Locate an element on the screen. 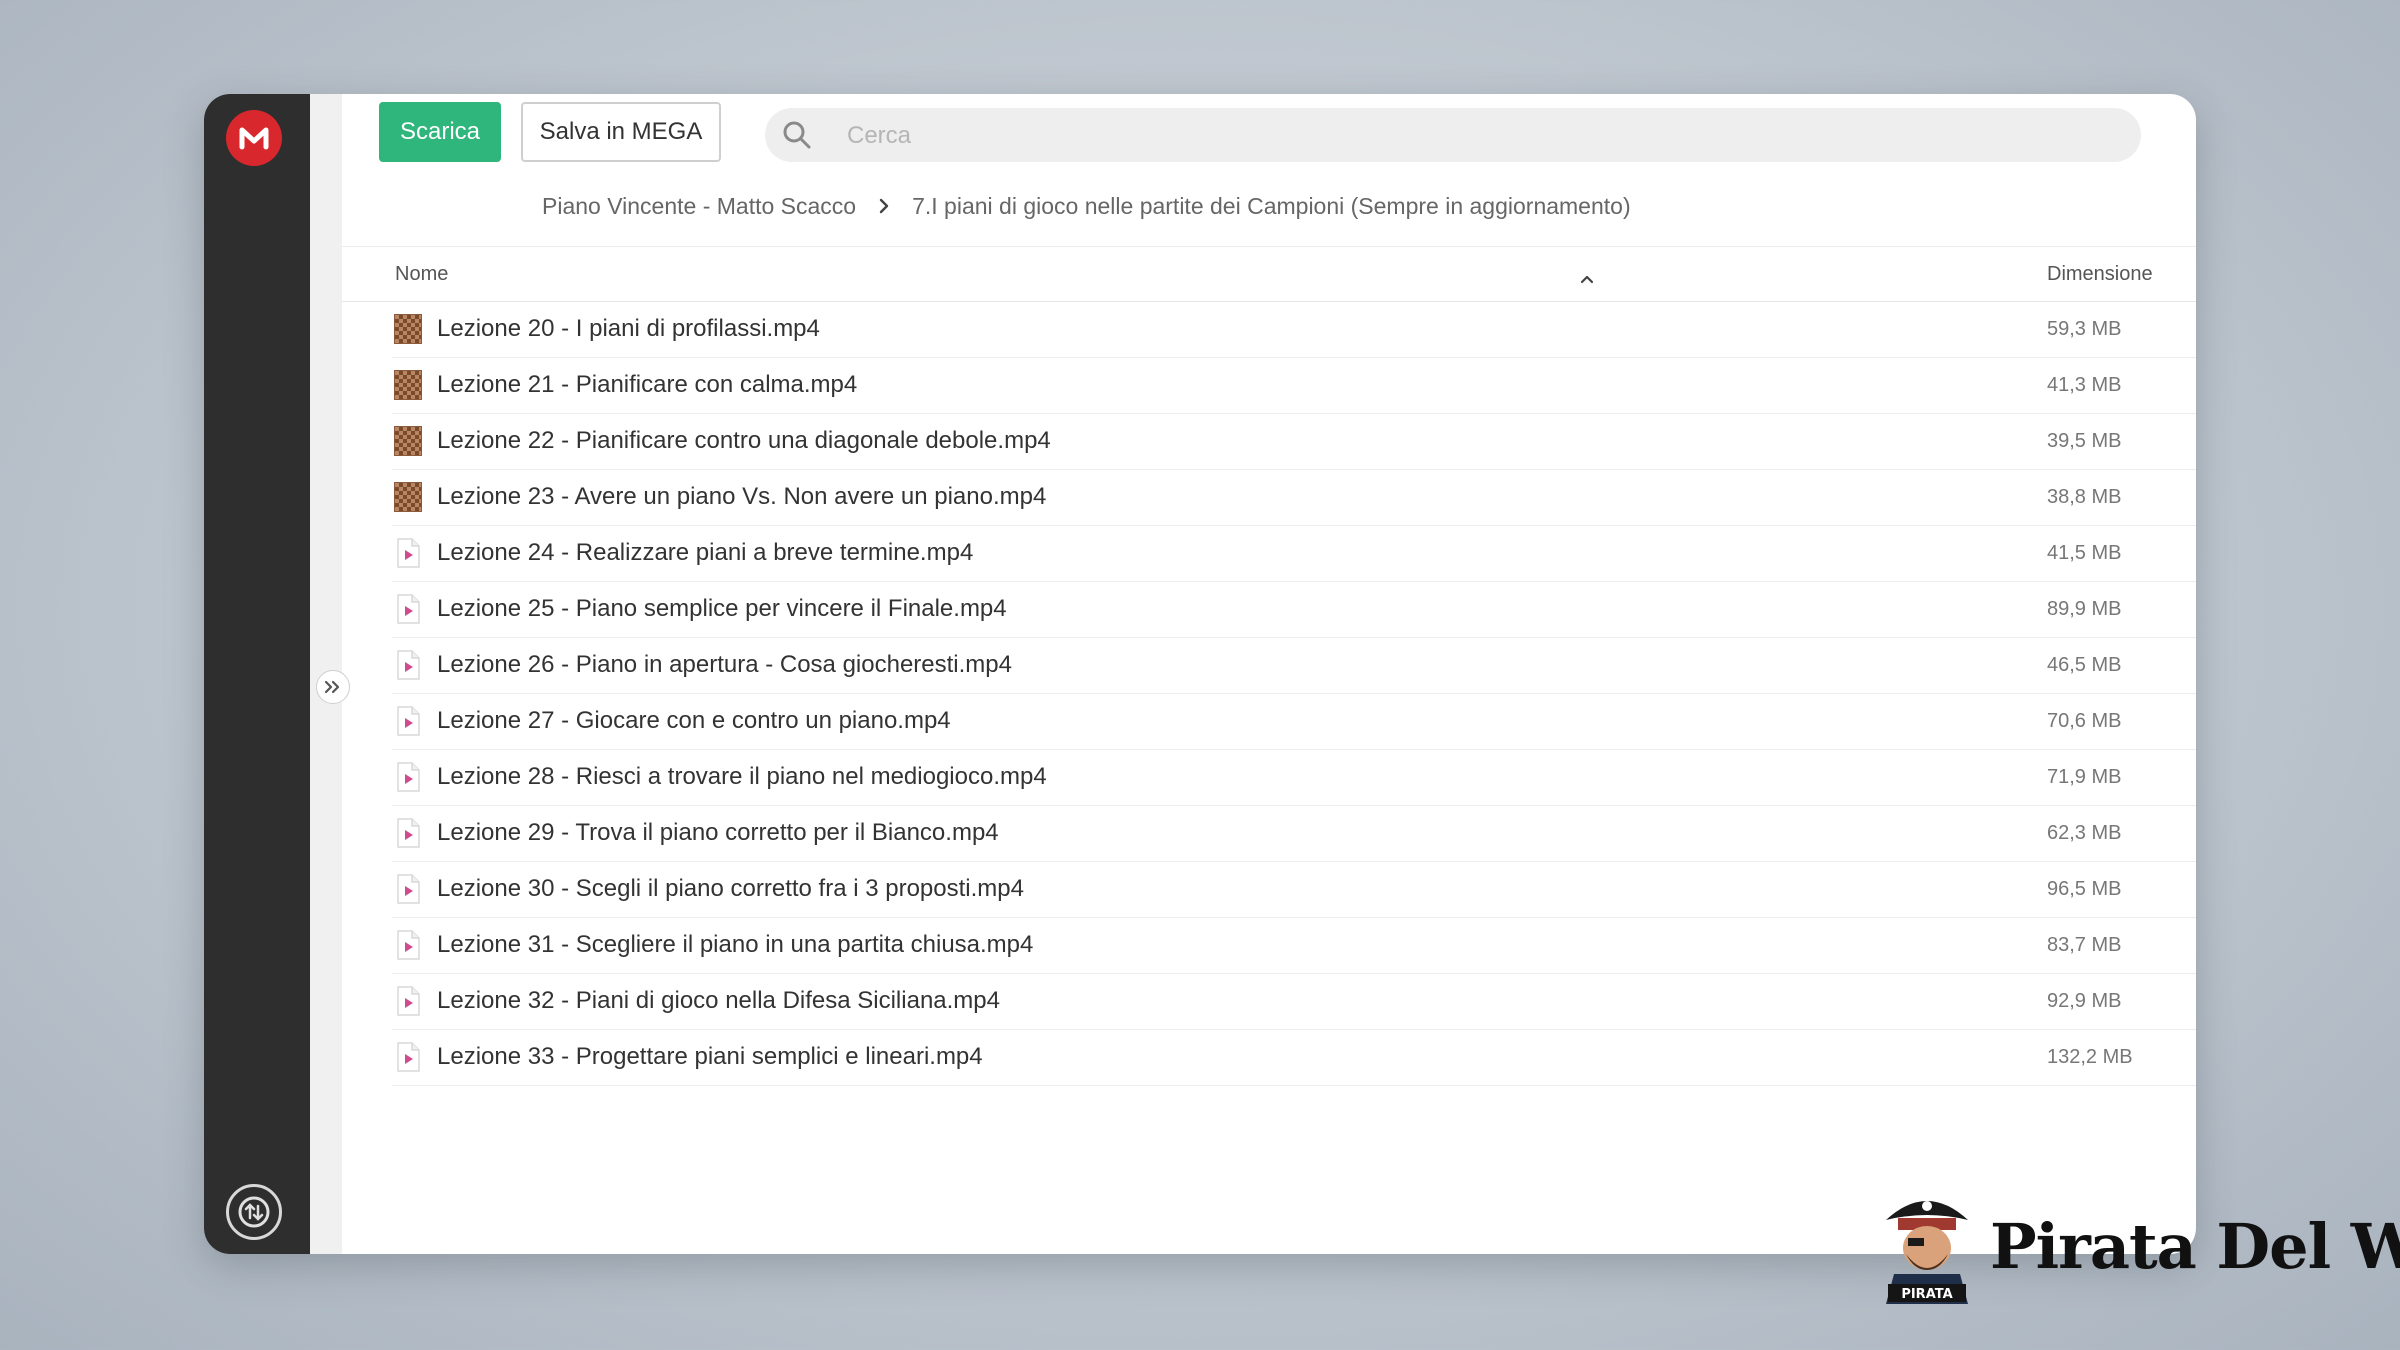 The image size is (2400, 1350). file-size: 41,5 MB is located at coordinates (2084, 553).